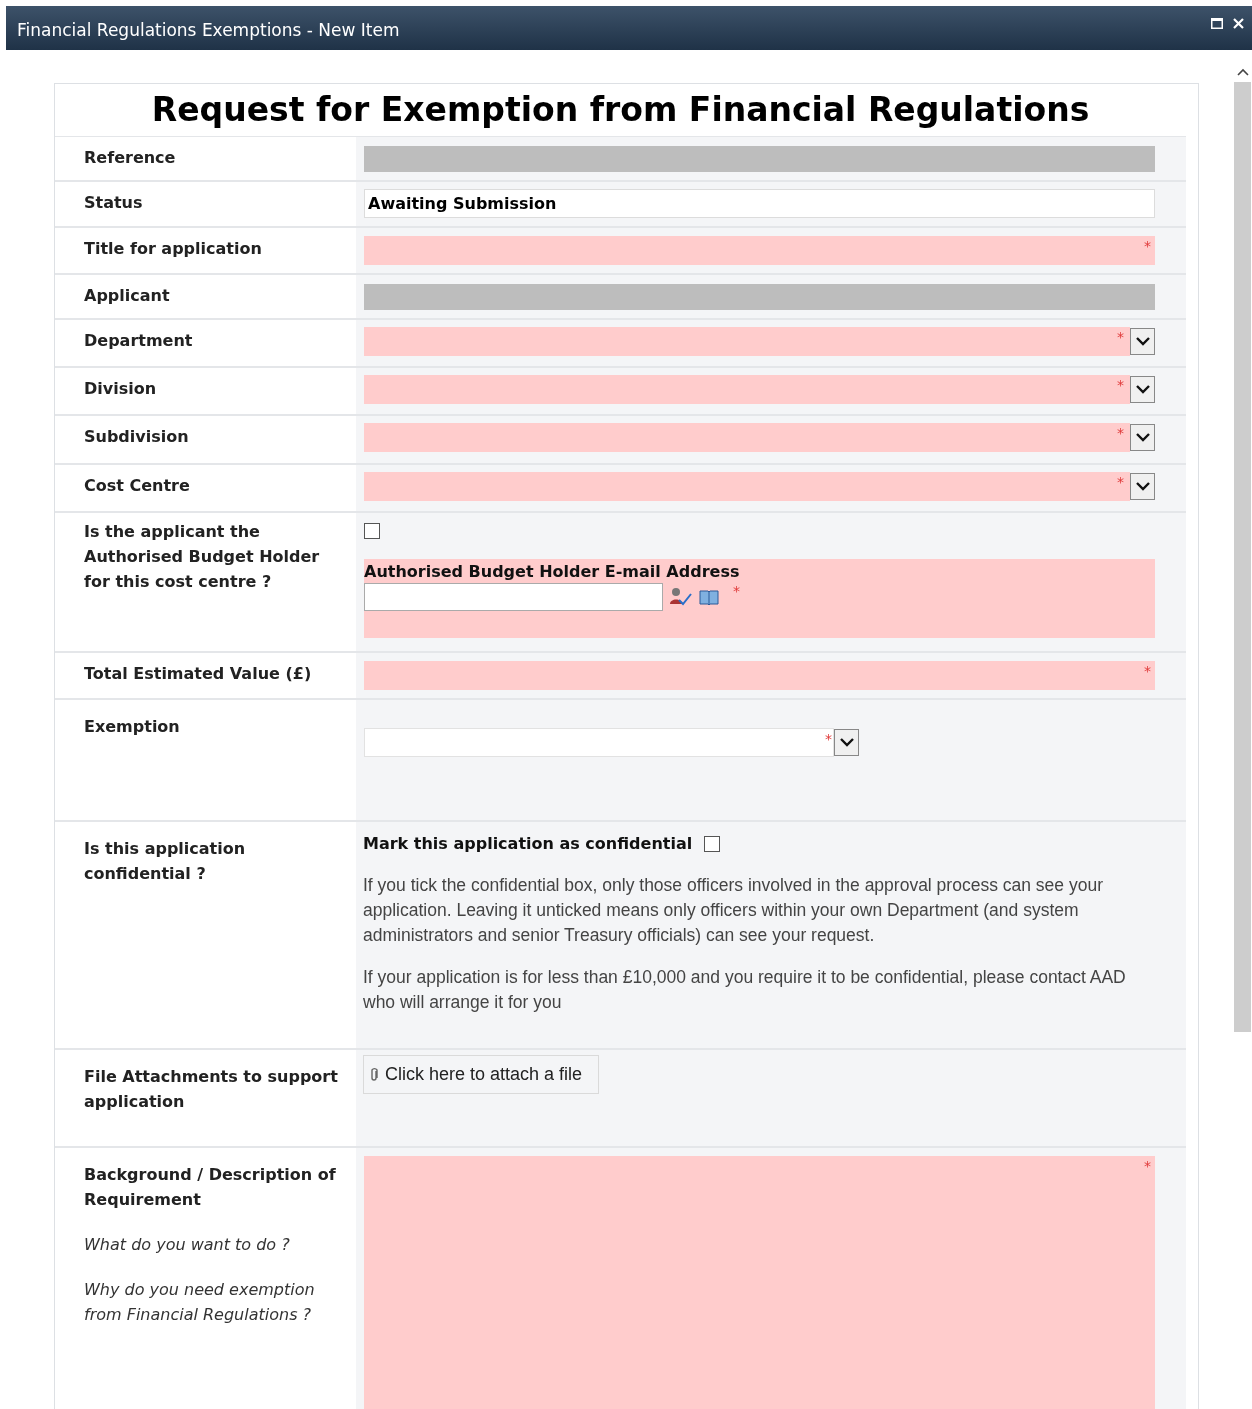 This screenshot has height=1409, width=1252. Describe the element at coordinates (138, 340) in the screenshot. I see `field-label: Department` at that location.